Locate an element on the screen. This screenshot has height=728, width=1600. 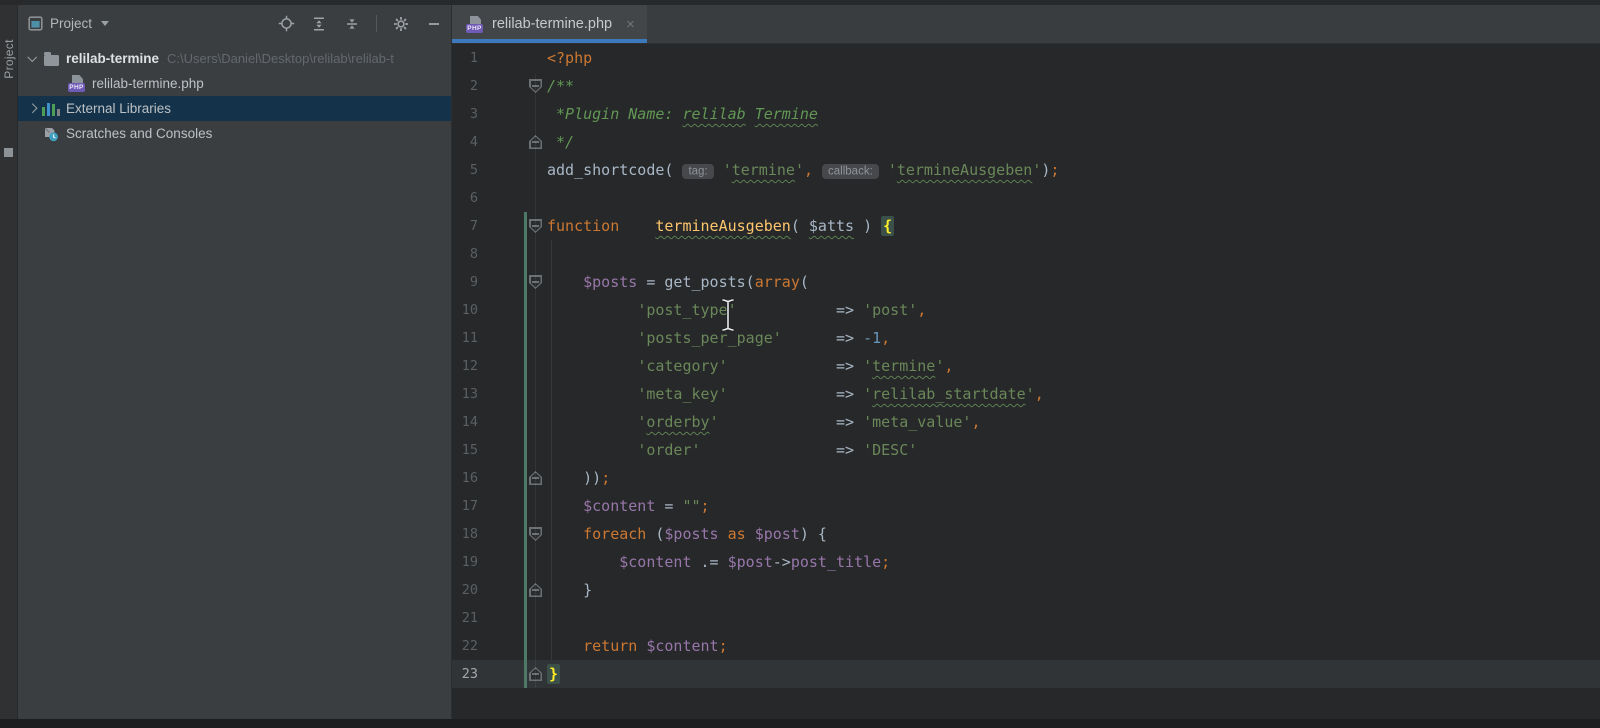
code-line: 3 *Plugin Name: relilab Termine is located at coordinates (1026, 114).